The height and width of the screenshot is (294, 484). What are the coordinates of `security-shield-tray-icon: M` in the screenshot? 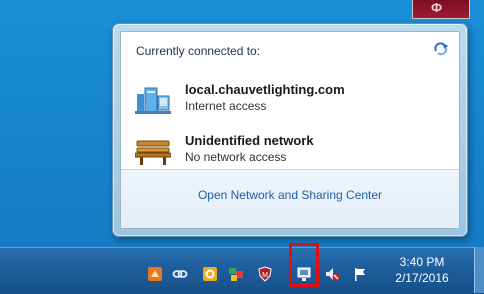 It's located at (265, 274).